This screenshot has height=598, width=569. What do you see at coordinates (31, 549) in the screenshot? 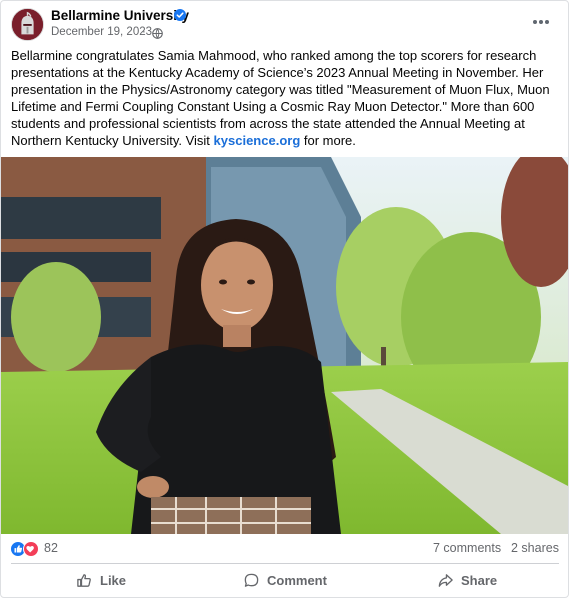
I see `heart-icon` at bounding box center [31, 549].